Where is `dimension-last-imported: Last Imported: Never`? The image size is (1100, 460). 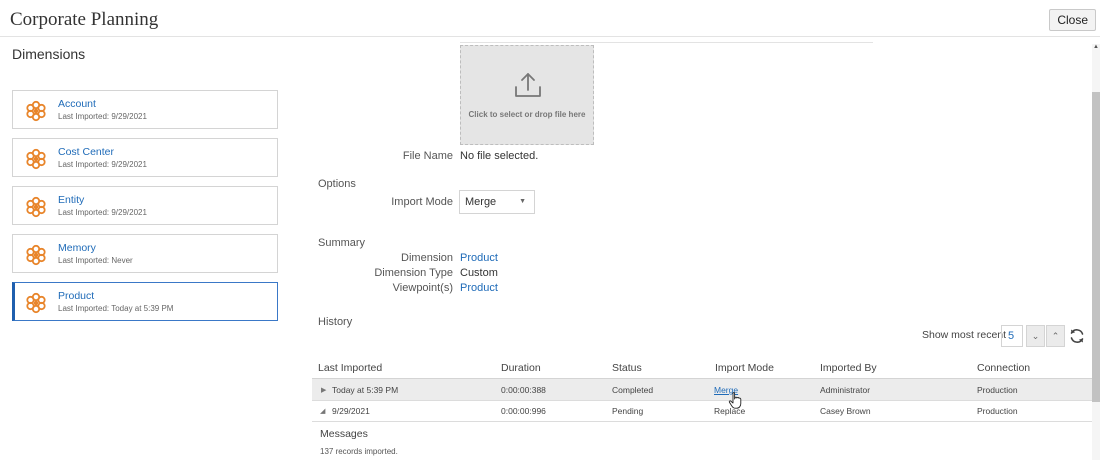
dimension-last-imported: Last Imported: Never is located at coordinates (95, 260).